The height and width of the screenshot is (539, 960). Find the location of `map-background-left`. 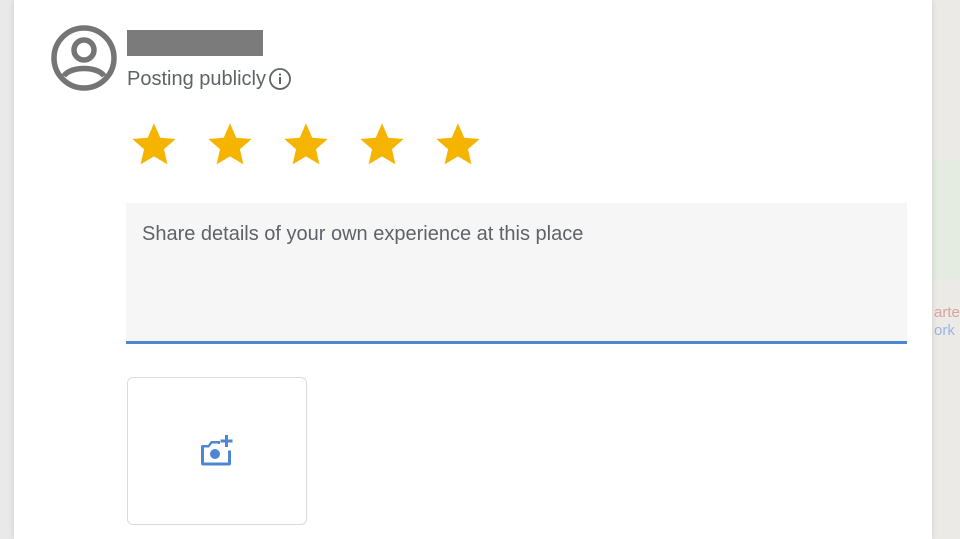

map-background-left is located at coordinates (7, 269).